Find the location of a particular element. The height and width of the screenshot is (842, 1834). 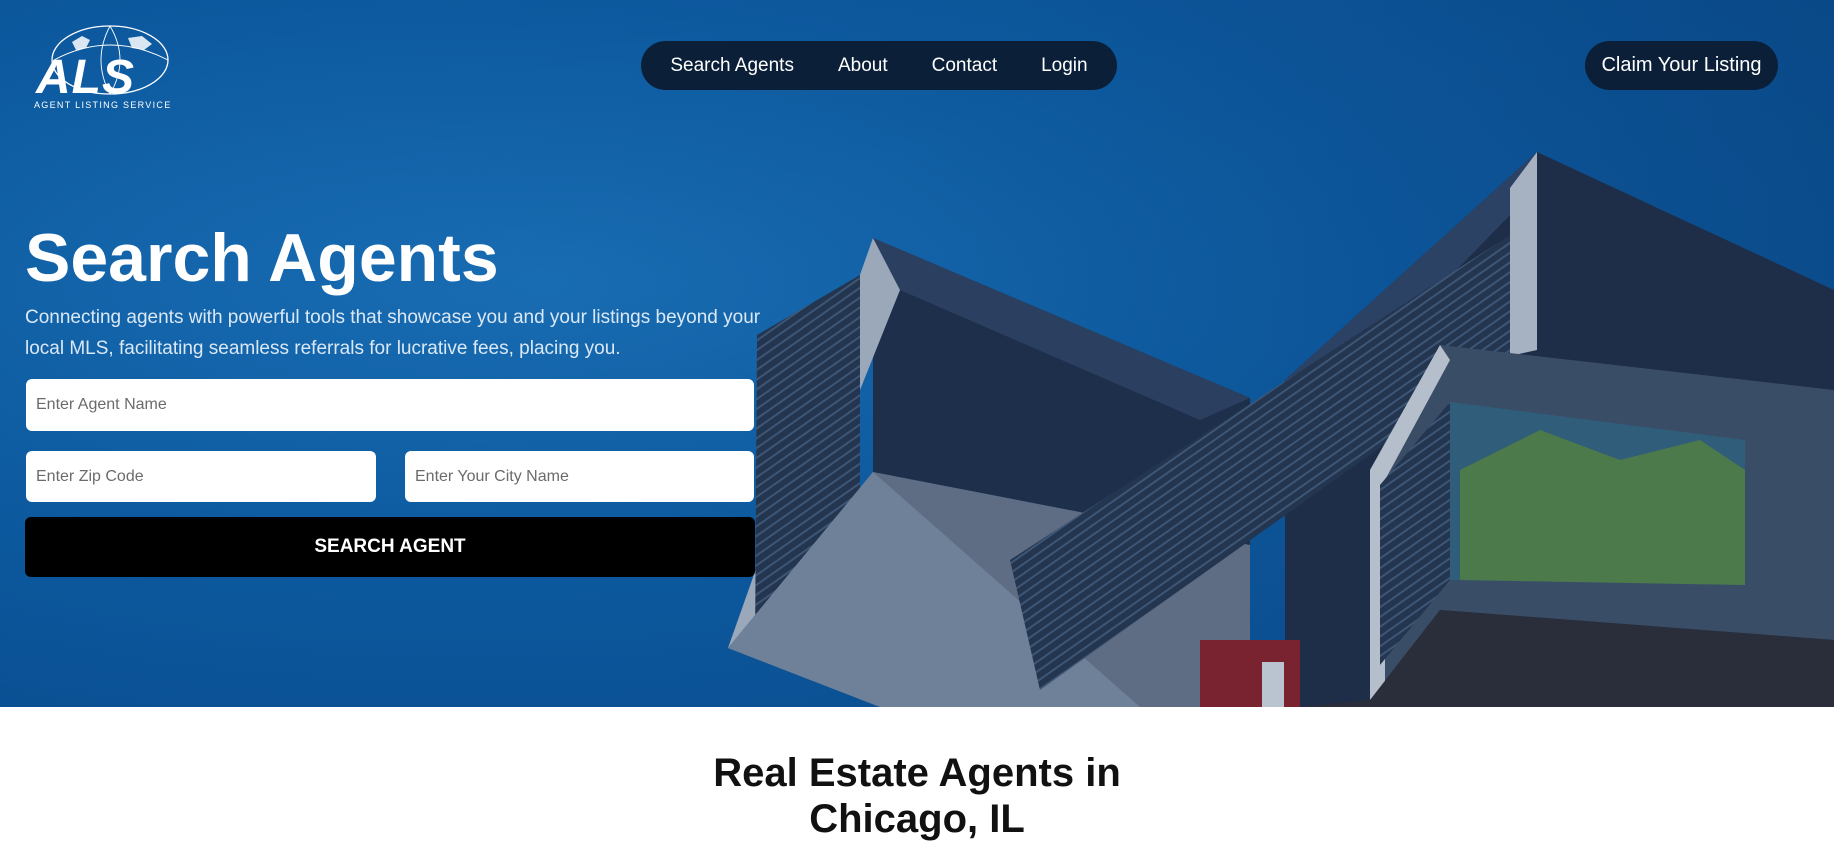

section-title-line2: Chicago, IL is located at coordinates (917, 819).